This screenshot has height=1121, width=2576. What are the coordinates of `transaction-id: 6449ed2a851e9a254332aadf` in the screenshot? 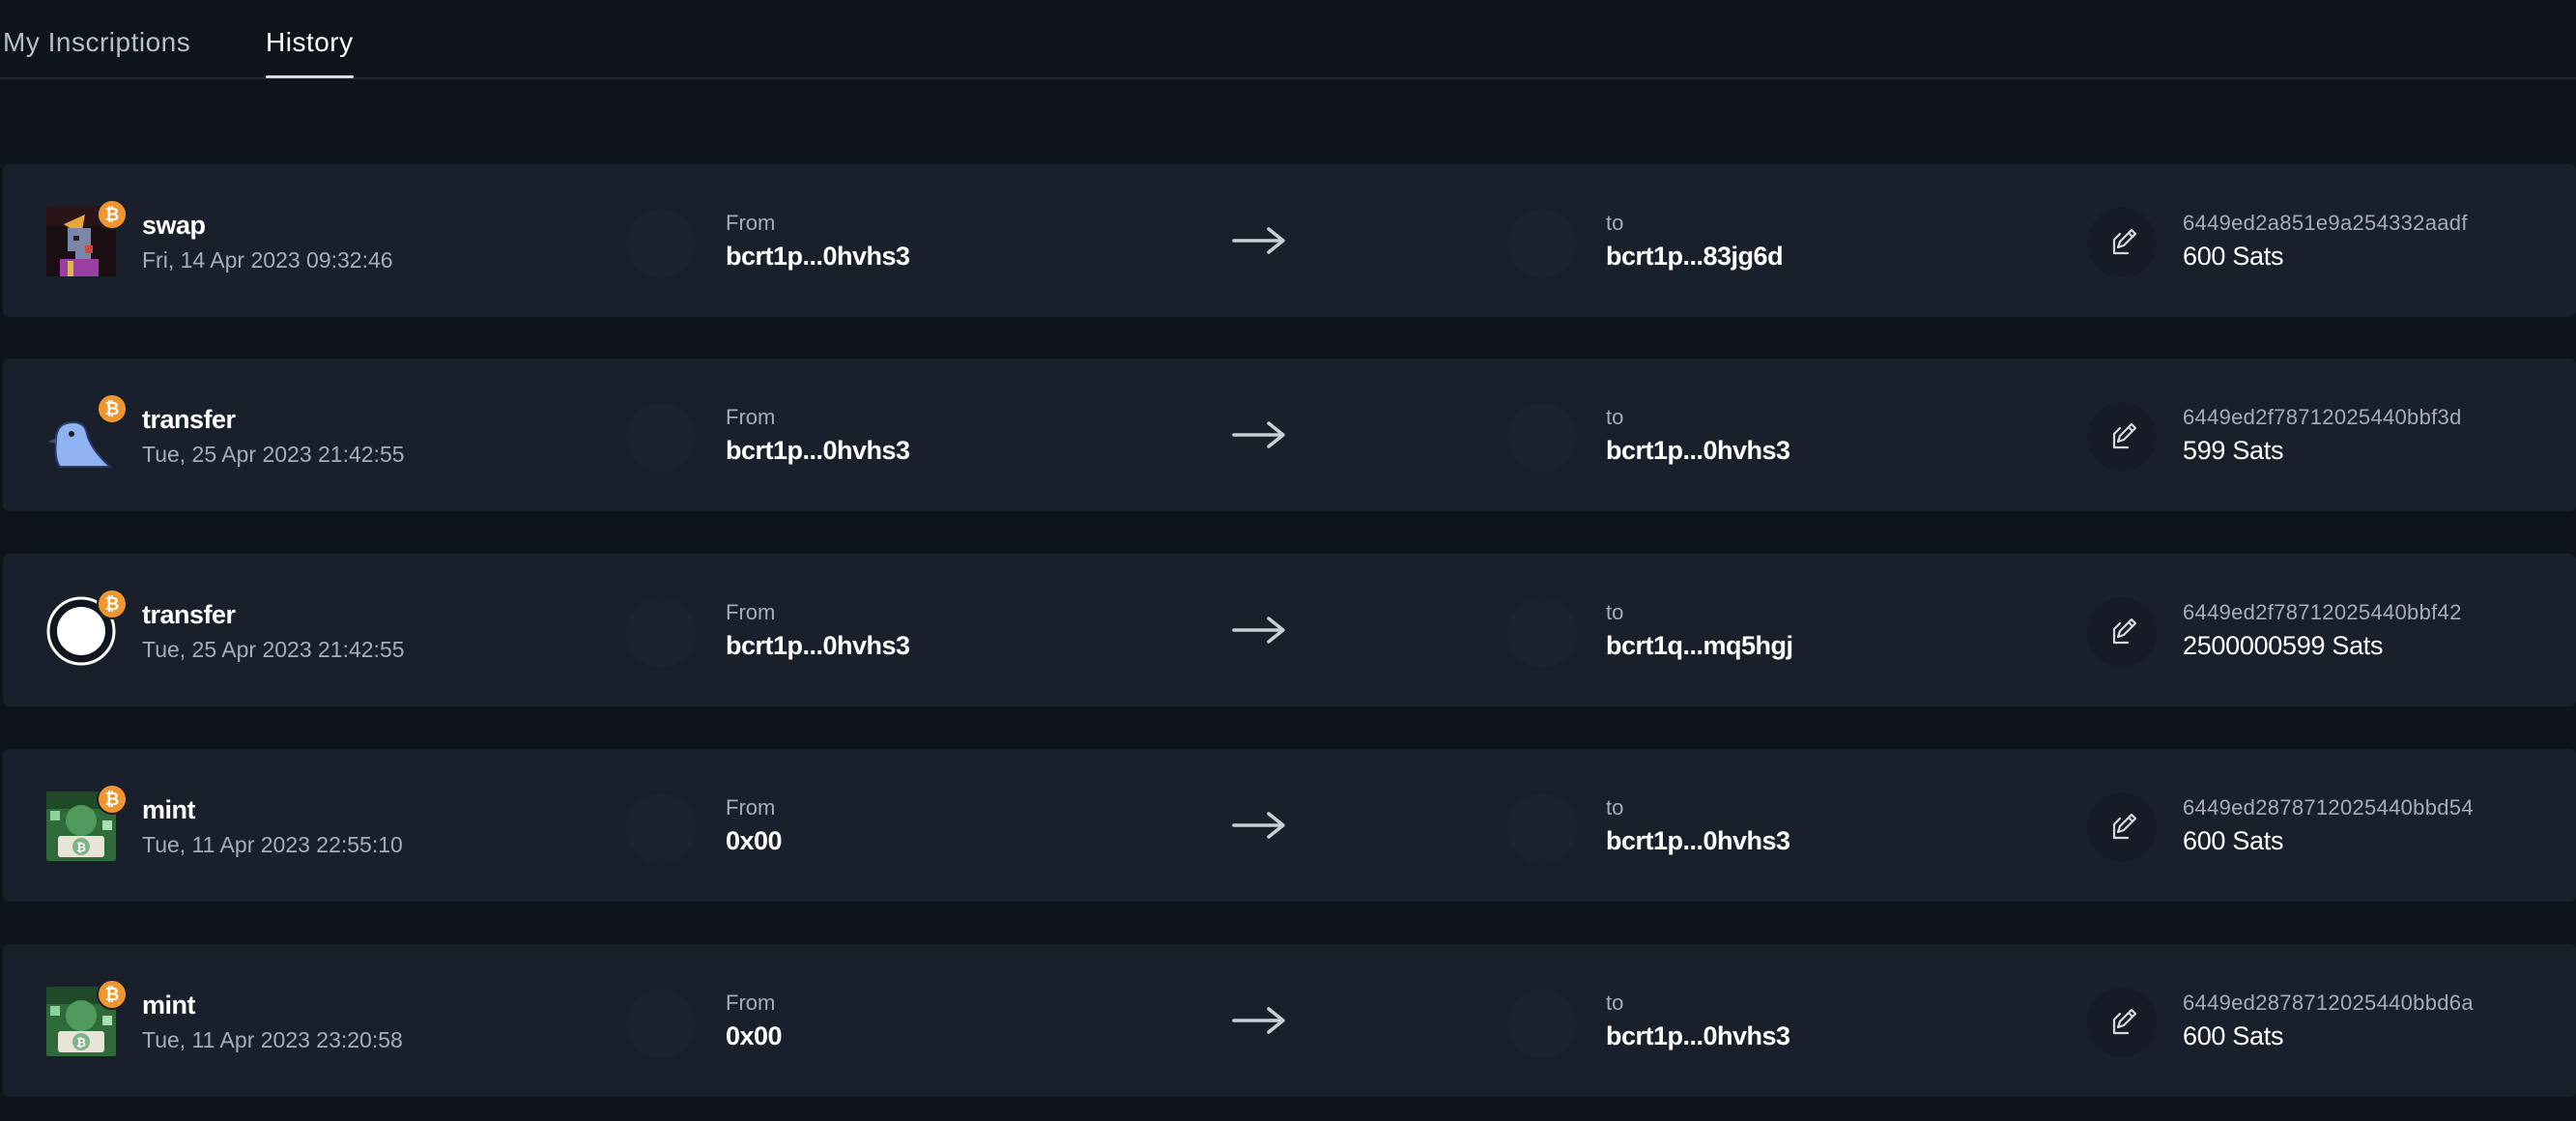 It's located at (2326, 223).